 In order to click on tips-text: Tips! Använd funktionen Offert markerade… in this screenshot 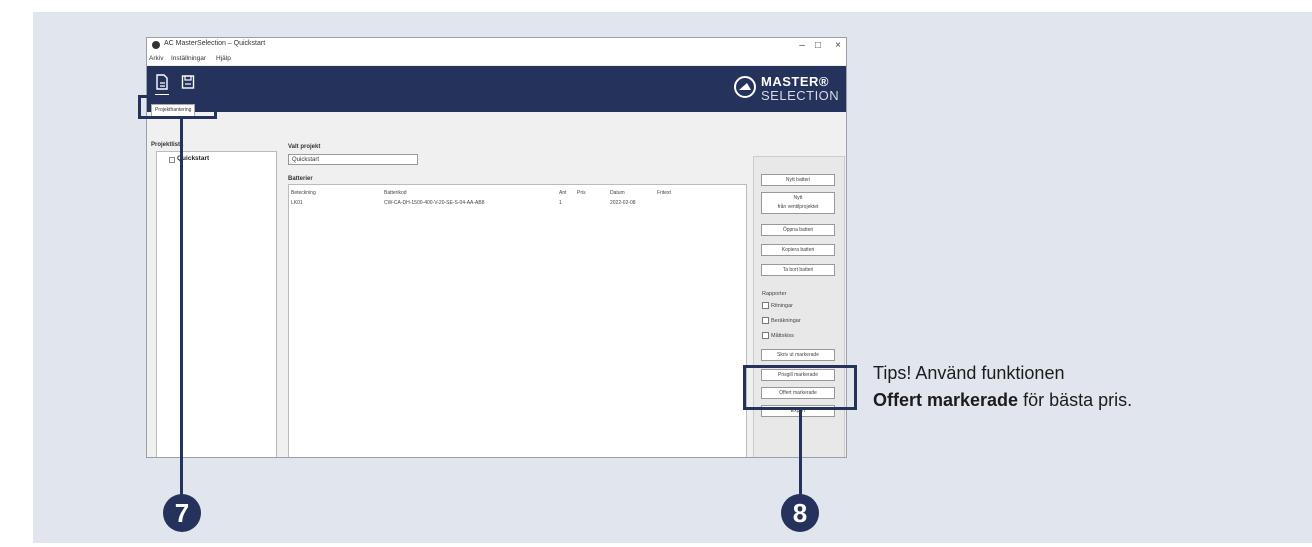, I will do `click(1002, 387)`.